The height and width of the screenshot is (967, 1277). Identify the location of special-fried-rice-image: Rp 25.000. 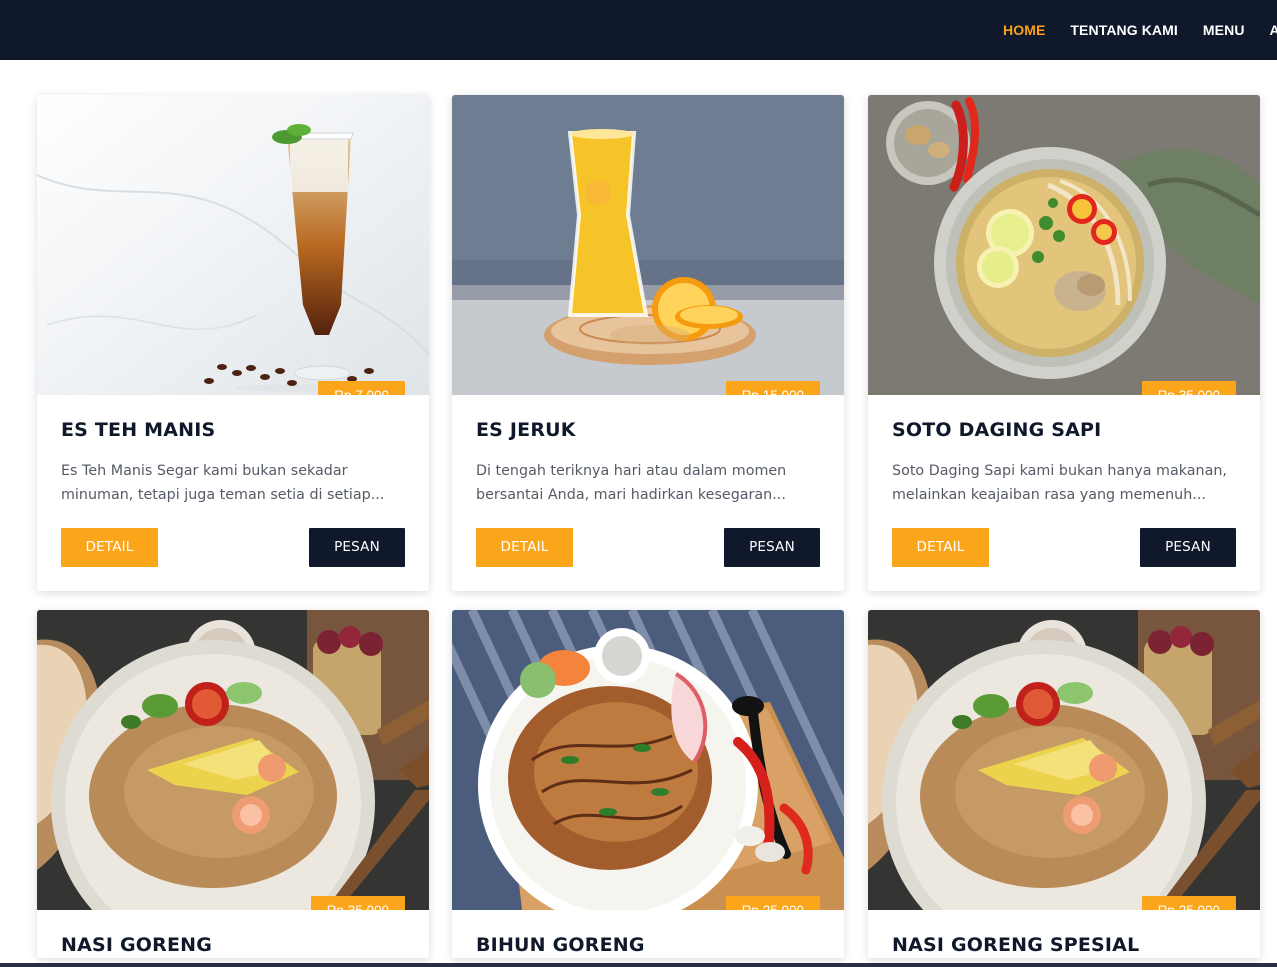
(1064, 760).